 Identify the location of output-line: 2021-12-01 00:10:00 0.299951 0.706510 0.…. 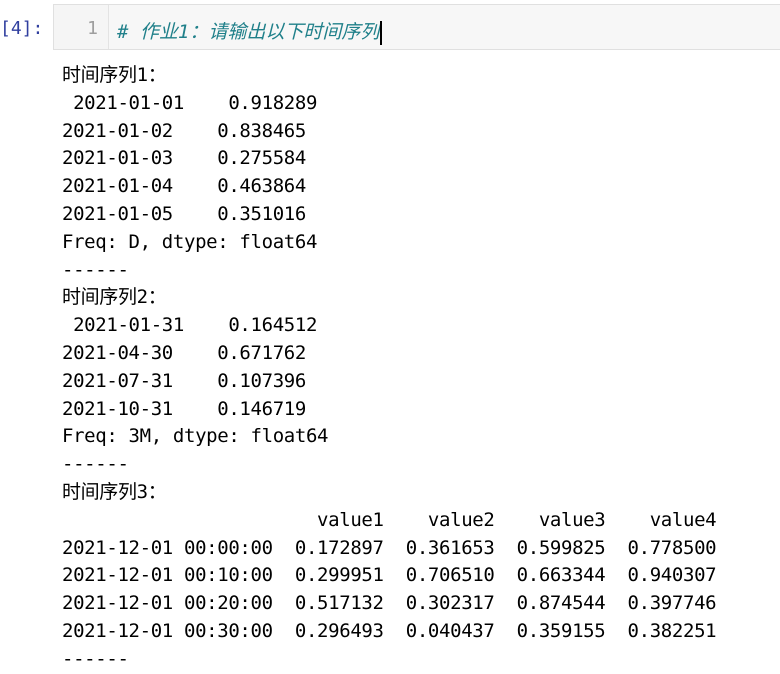
(389, 575).